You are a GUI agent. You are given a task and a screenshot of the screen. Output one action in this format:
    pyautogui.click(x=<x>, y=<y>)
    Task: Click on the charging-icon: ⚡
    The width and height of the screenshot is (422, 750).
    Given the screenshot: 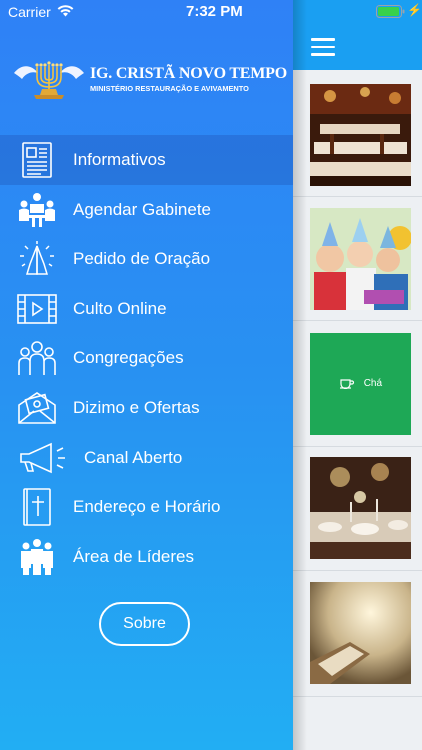 What is the action you would take?
    pyautogui.click(x=414, y=10)
    